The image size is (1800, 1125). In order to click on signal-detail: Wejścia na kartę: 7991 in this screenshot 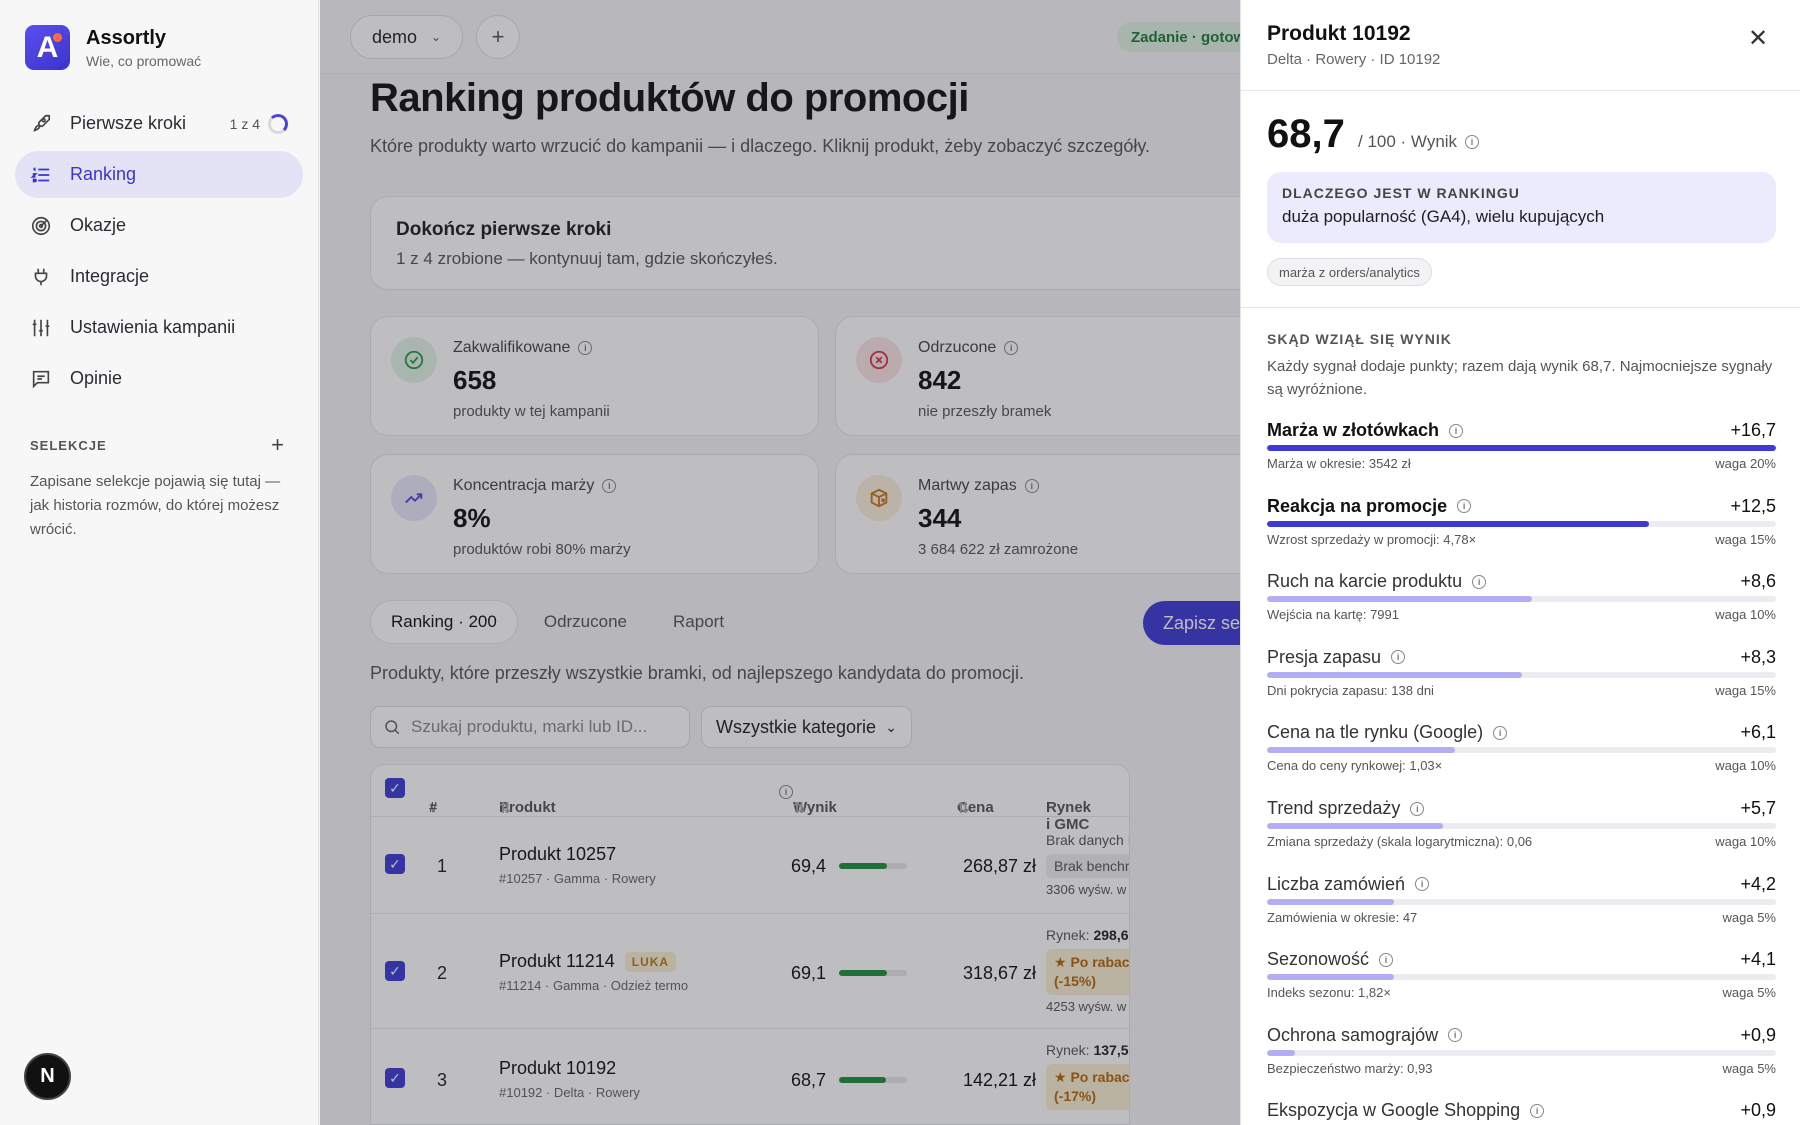, I will do `click(1333, 615)`.